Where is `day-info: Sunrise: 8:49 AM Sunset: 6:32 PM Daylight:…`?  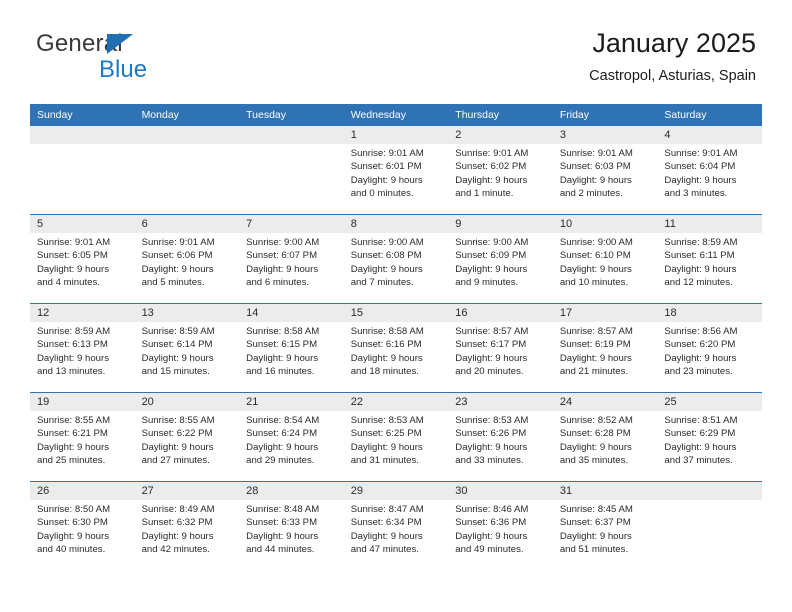
day-info: Sunrise: 8:49 AM Sunset: 6:32 PM Daylight:… is located at coordinates (187, 530).